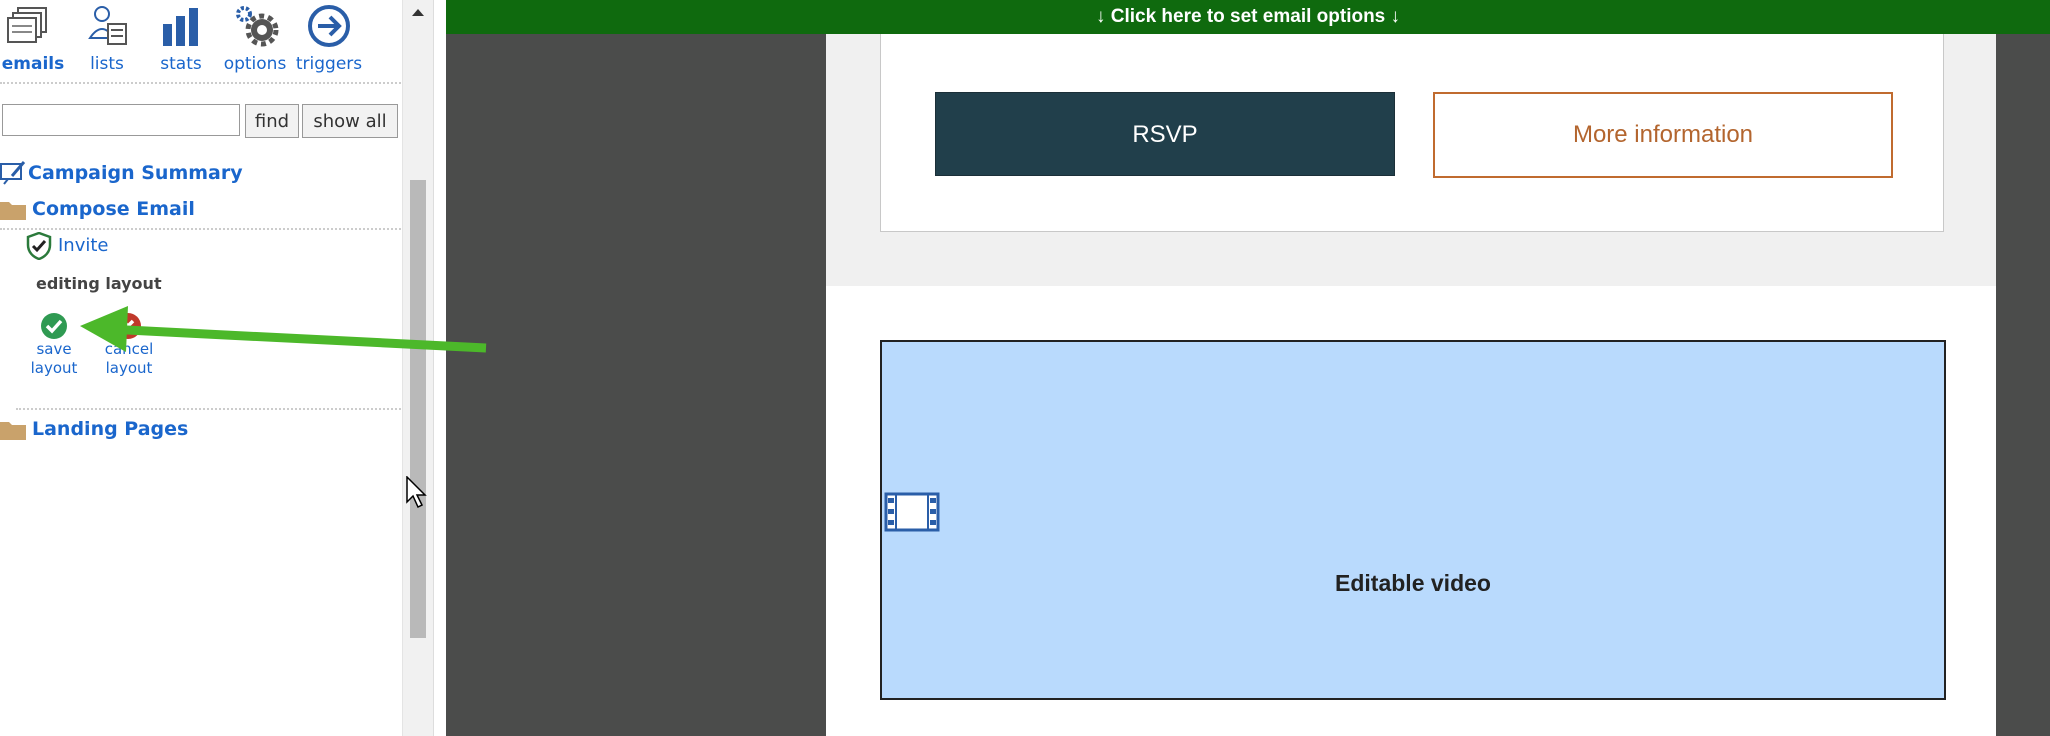 The image size is (2050, 736). Describe the element at coordinates (54, 349) in the screenshot. I see `save-layout-line1: save` at that location.